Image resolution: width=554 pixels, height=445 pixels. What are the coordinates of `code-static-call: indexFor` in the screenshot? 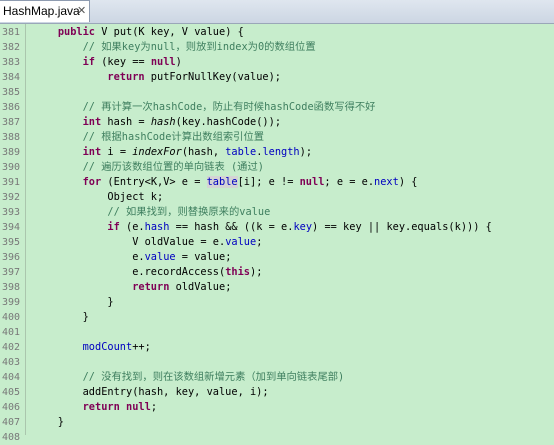 It's located at (157, 152).